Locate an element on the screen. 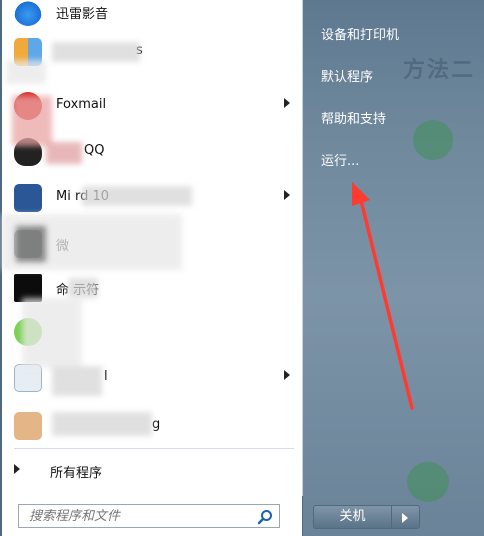 The image size is (484, 536). program-item: s is located at coordinates (153, 51).